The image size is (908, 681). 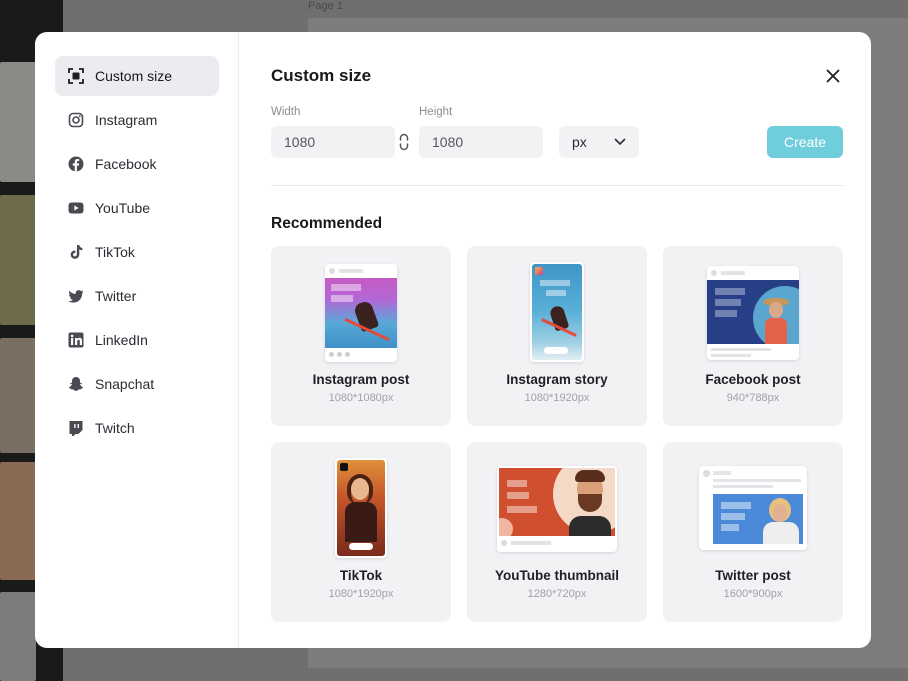 I want to click on close-icon, so click(x=833, y=76).